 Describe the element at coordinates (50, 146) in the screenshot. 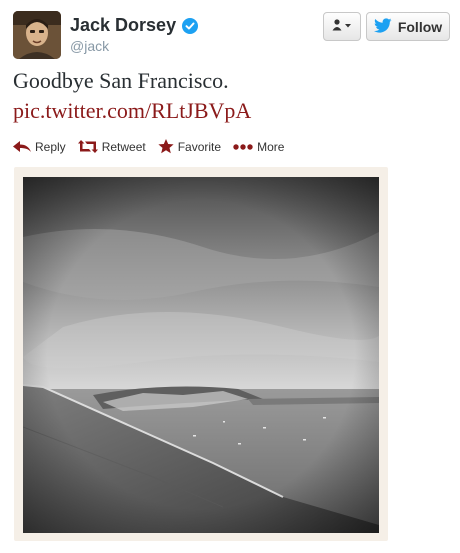

I see `reply-label: Reply` at that location.